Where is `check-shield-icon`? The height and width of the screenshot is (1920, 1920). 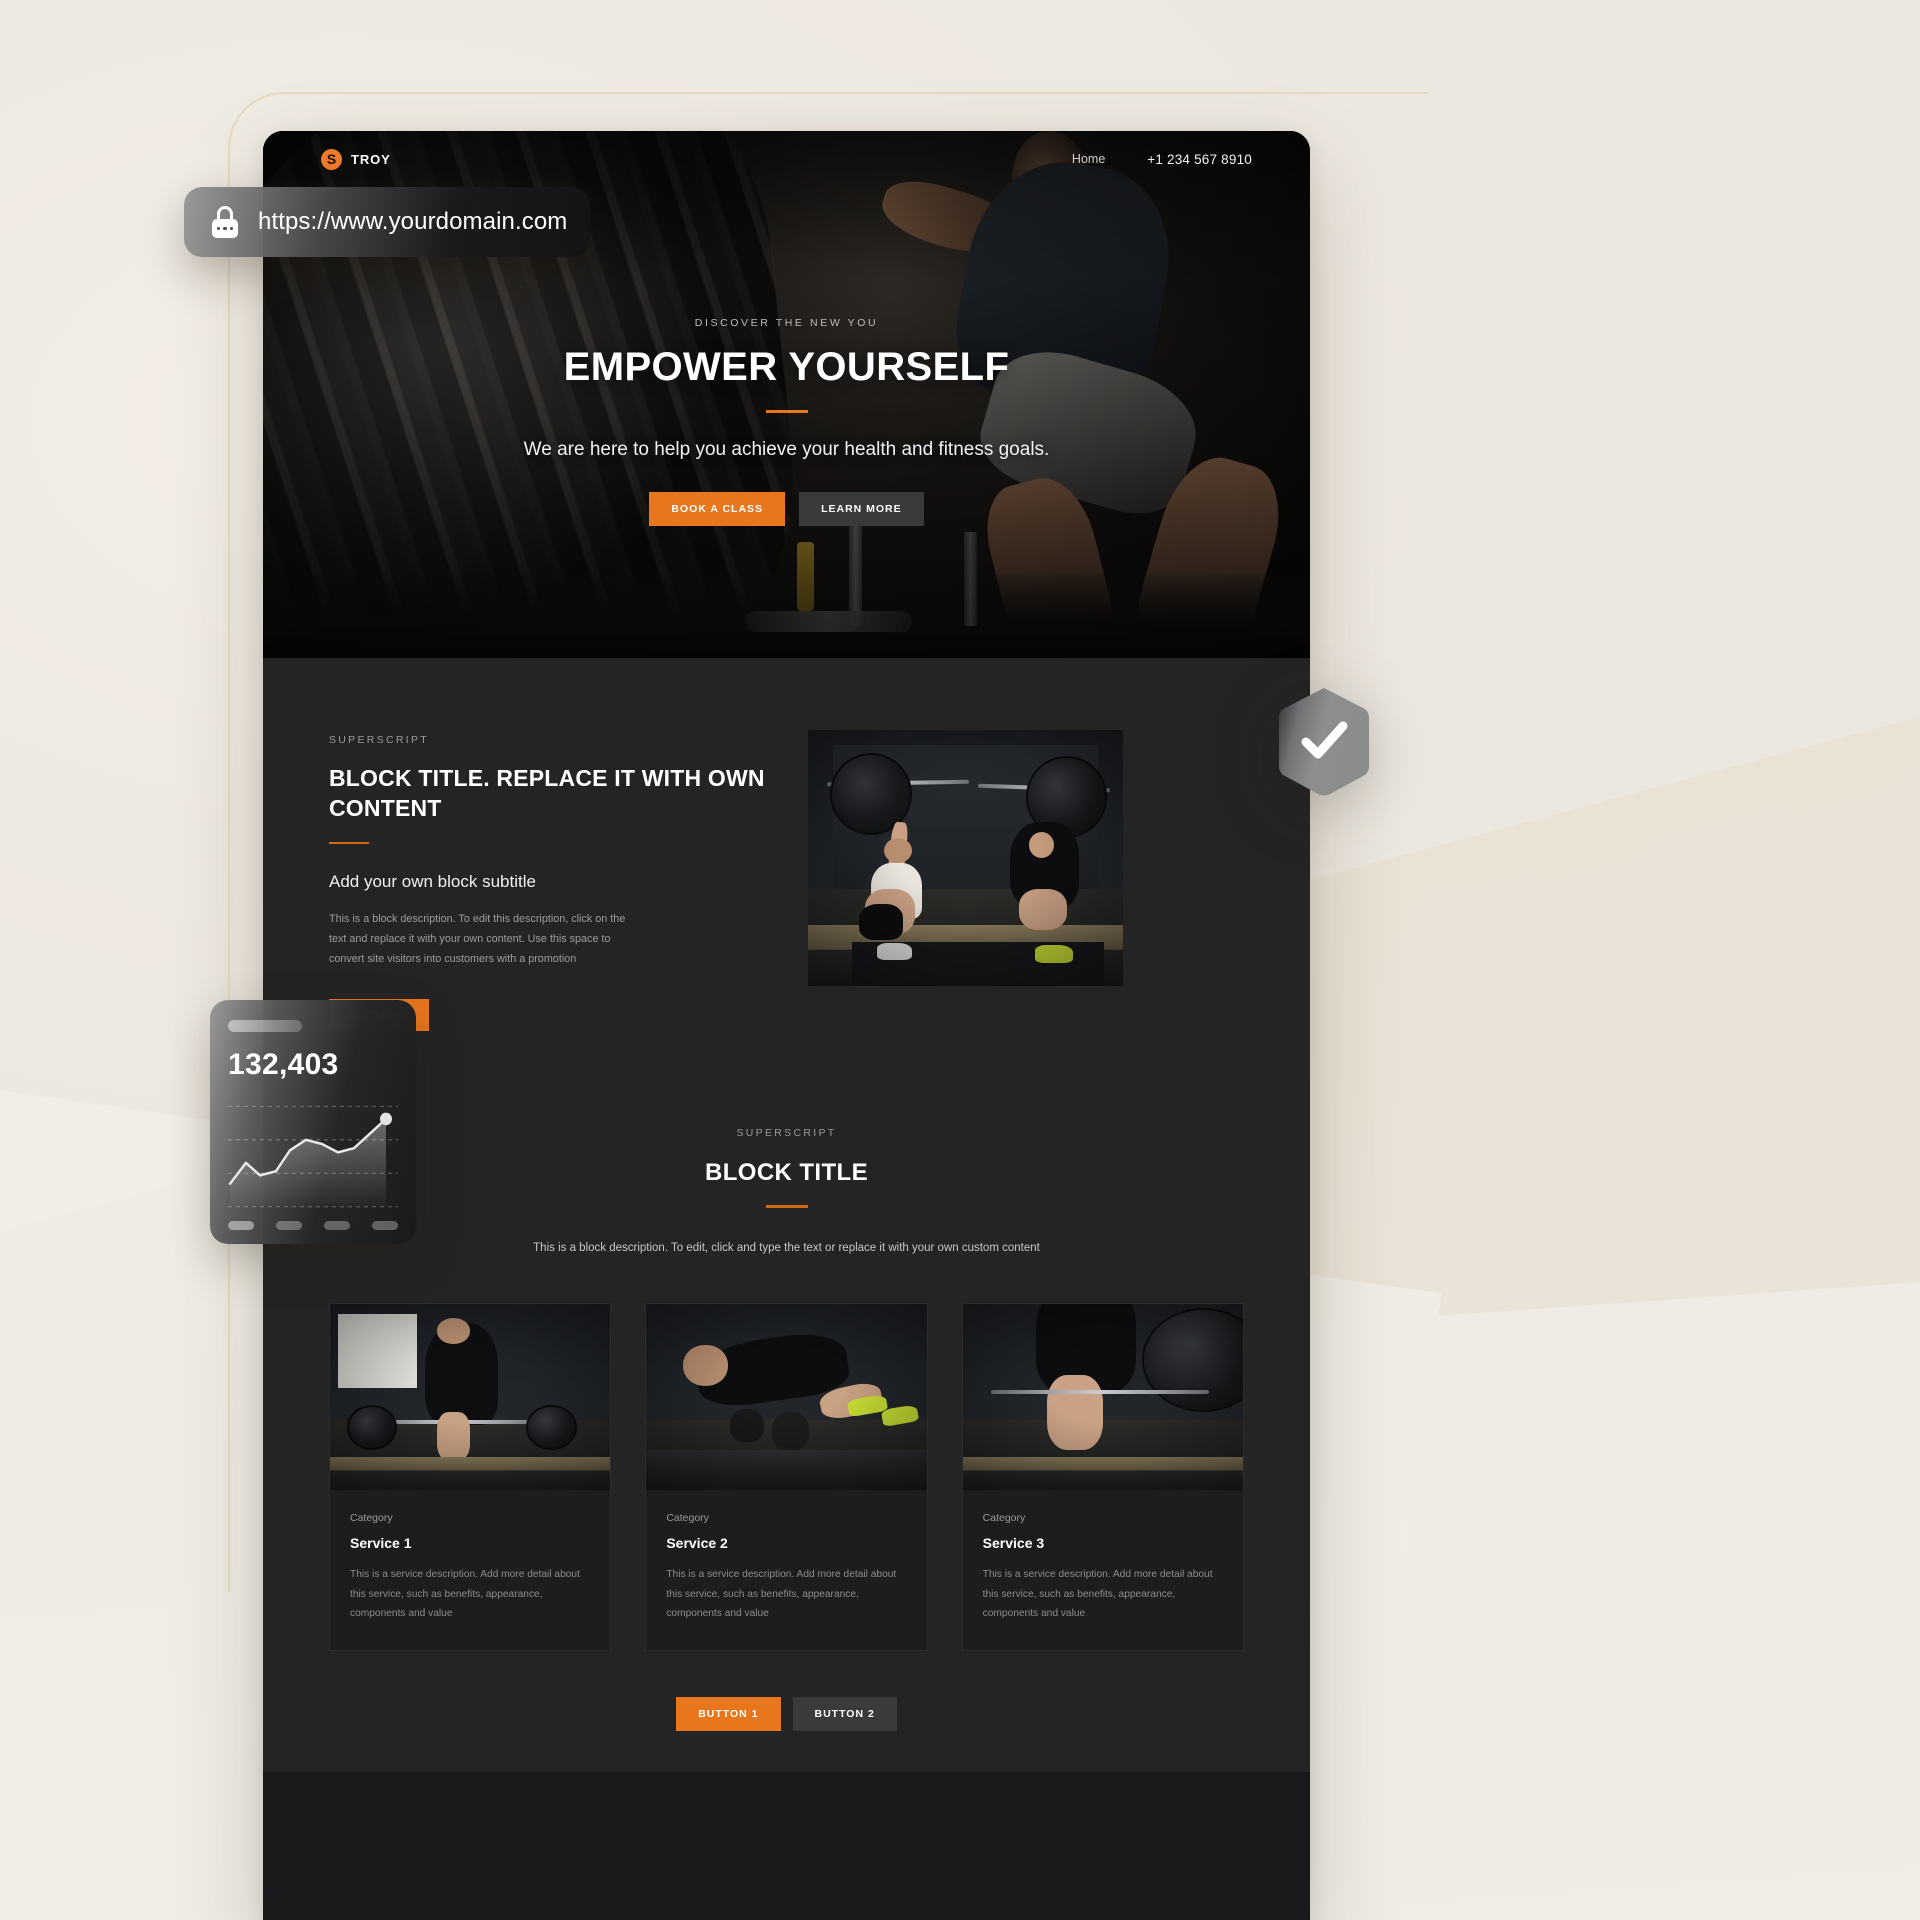
check-shield-icon is located at coordinates (1324, 742).